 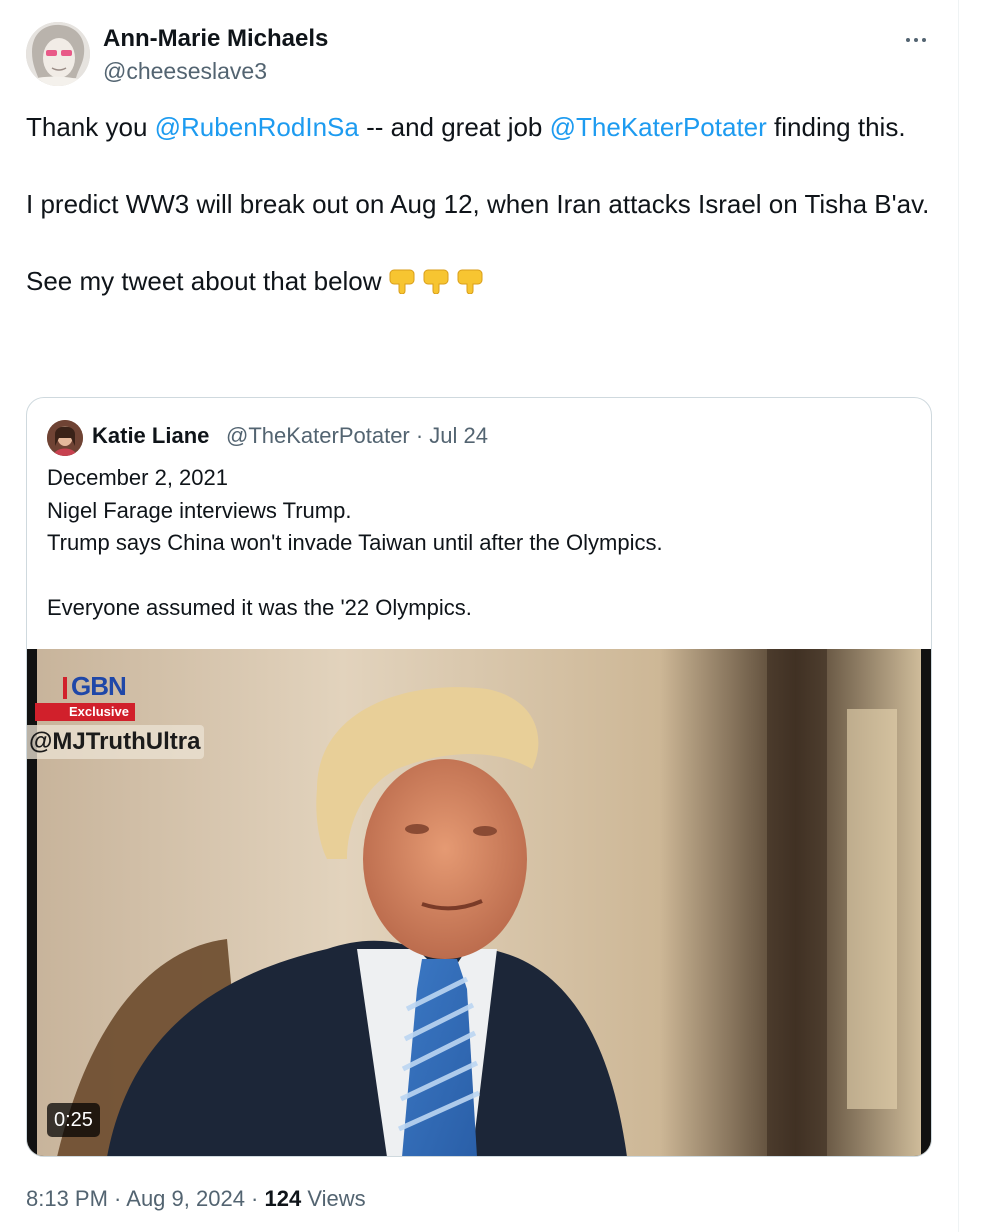 What do you see at coordinates (65, 688) in the screenshot?
I see `gbn-logo-bar-icon` at bounding box center [65, 688].